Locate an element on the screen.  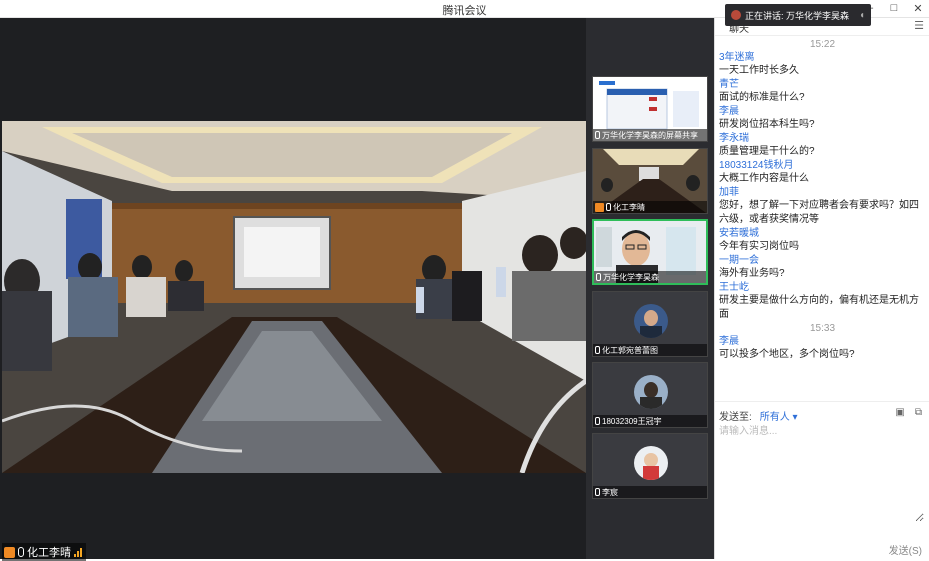
participant-tile: 化工李晴 is located at coordinates (650, 181).